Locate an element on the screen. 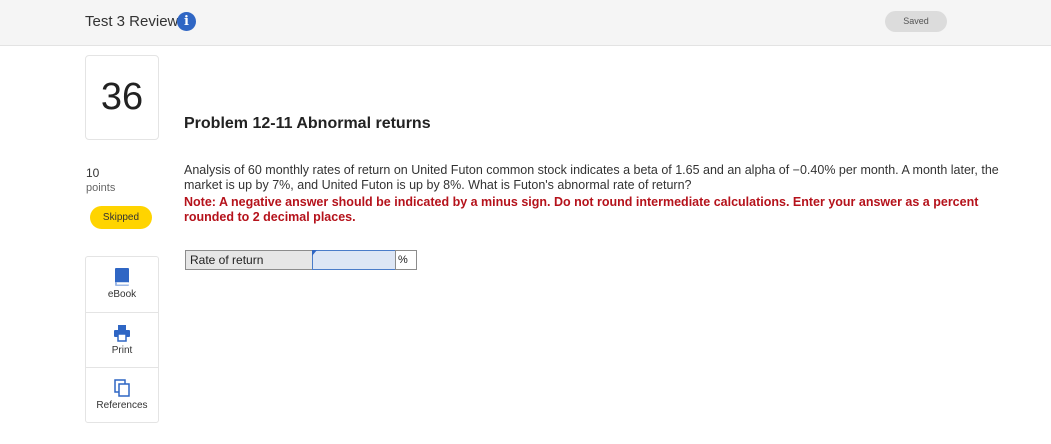  tools-panel: eBook Print References is located at coordinates (122, 339).